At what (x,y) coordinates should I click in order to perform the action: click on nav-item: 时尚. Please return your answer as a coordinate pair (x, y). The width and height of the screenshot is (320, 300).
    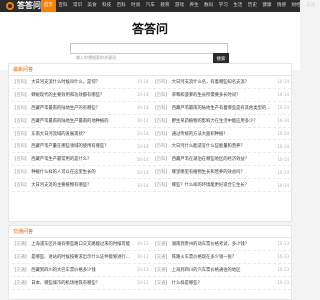
    Looking at the image, I should click on (135, 6).